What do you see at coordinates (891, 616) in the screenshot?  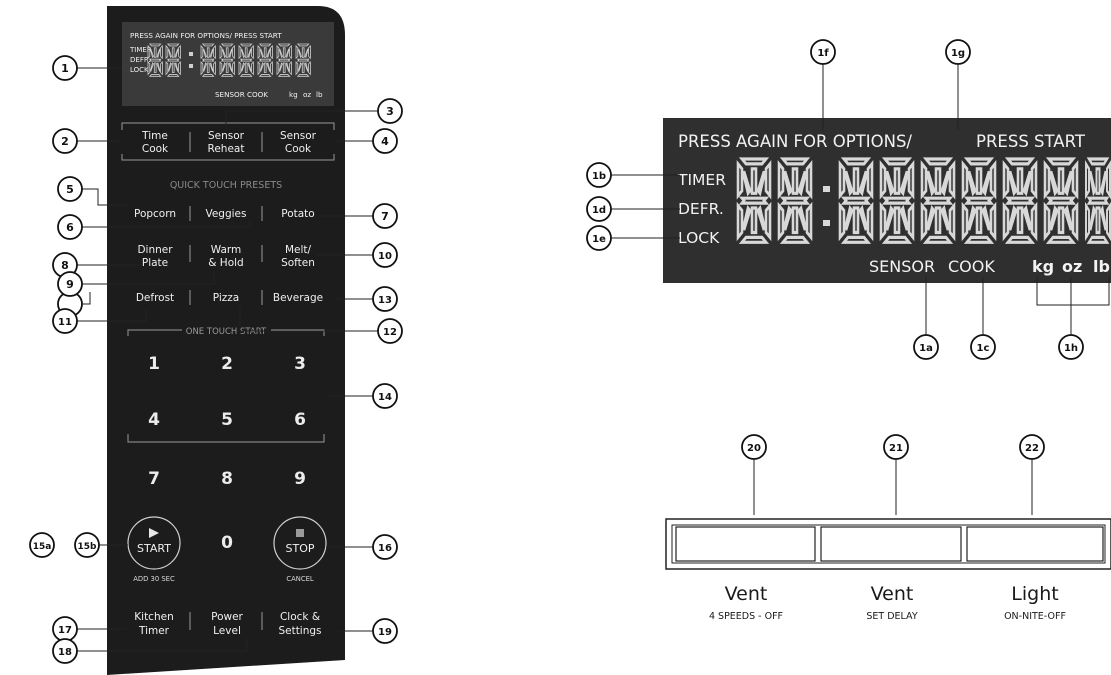 I see `vent-delay-sub: SET DELAY` at bounding box center [891, 616].